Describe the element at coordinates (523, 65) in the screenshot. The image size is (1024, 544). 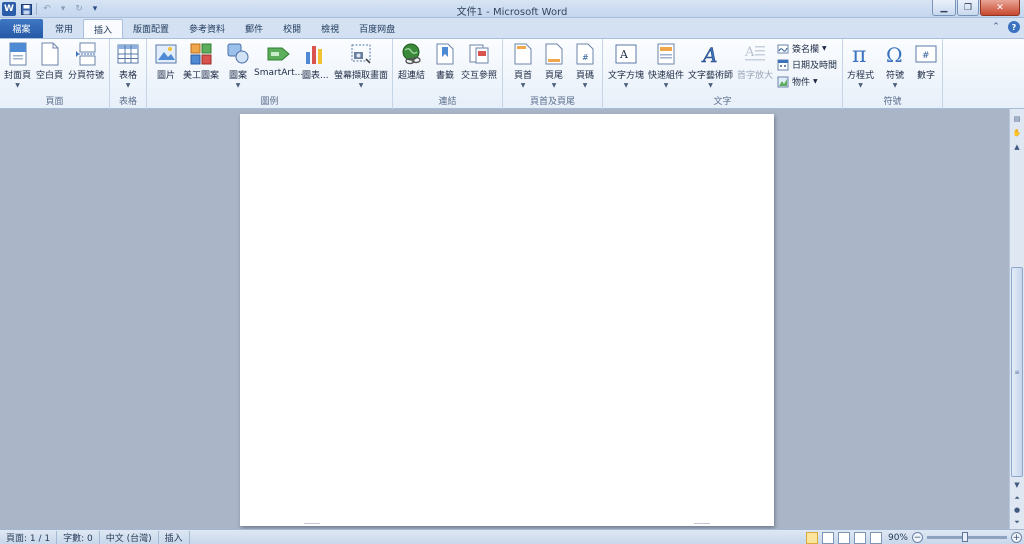
I see `header-button: 頁首 ▼` at that location.